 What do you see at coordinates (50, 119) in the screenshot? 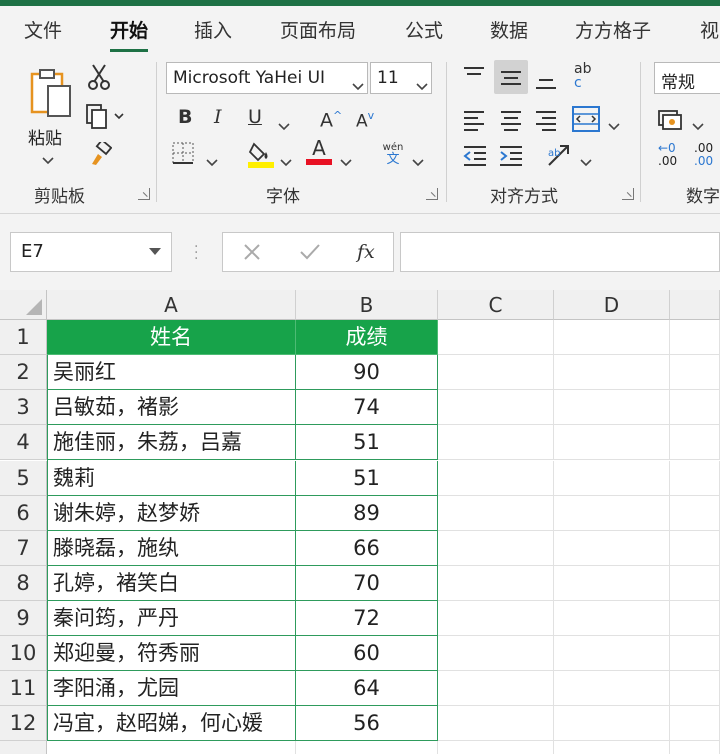
I see `paste-button: 粘贴` at bounding box center [50, 119].